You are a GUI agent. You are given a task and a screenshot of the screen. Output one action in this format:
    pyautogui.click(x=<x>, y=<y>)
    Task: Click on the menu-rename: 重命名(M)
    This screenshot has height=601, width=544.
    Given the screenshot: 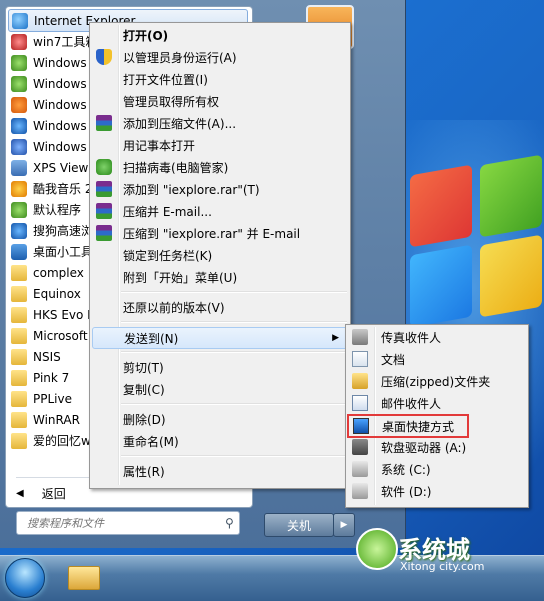 What is the action you would take?
    pyautogui.click(x=220, y=441)
    